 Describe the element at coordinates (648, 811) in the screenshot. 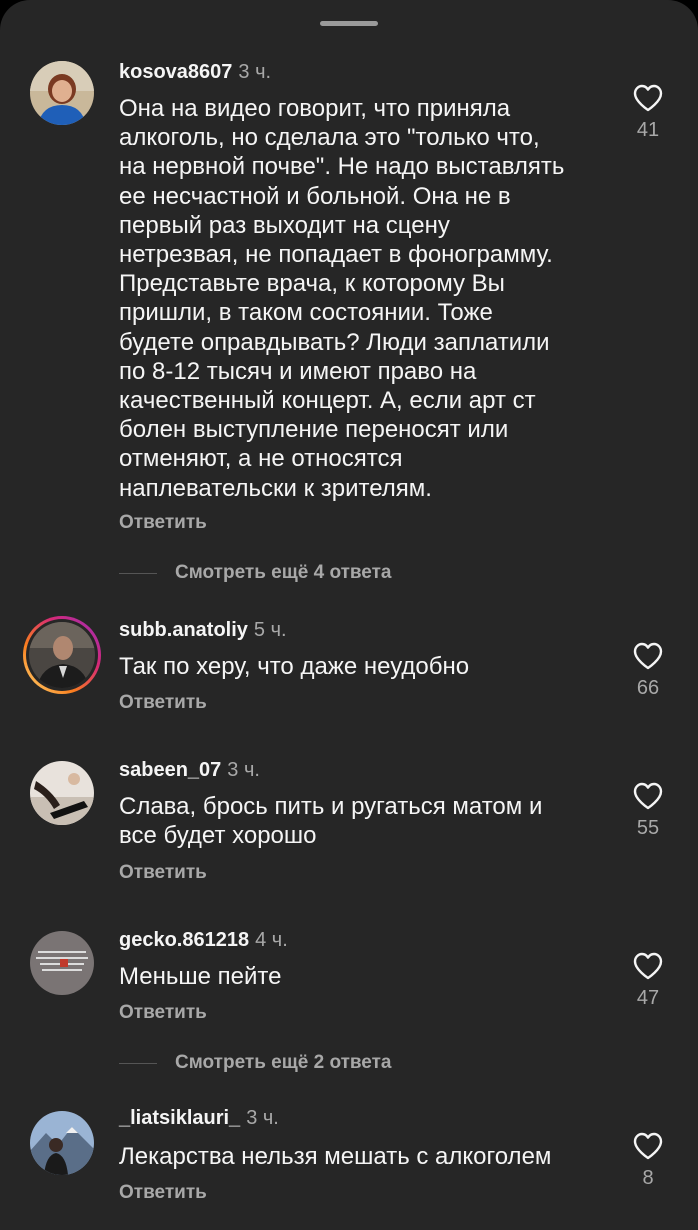

I see `like-control: 55` at that location.